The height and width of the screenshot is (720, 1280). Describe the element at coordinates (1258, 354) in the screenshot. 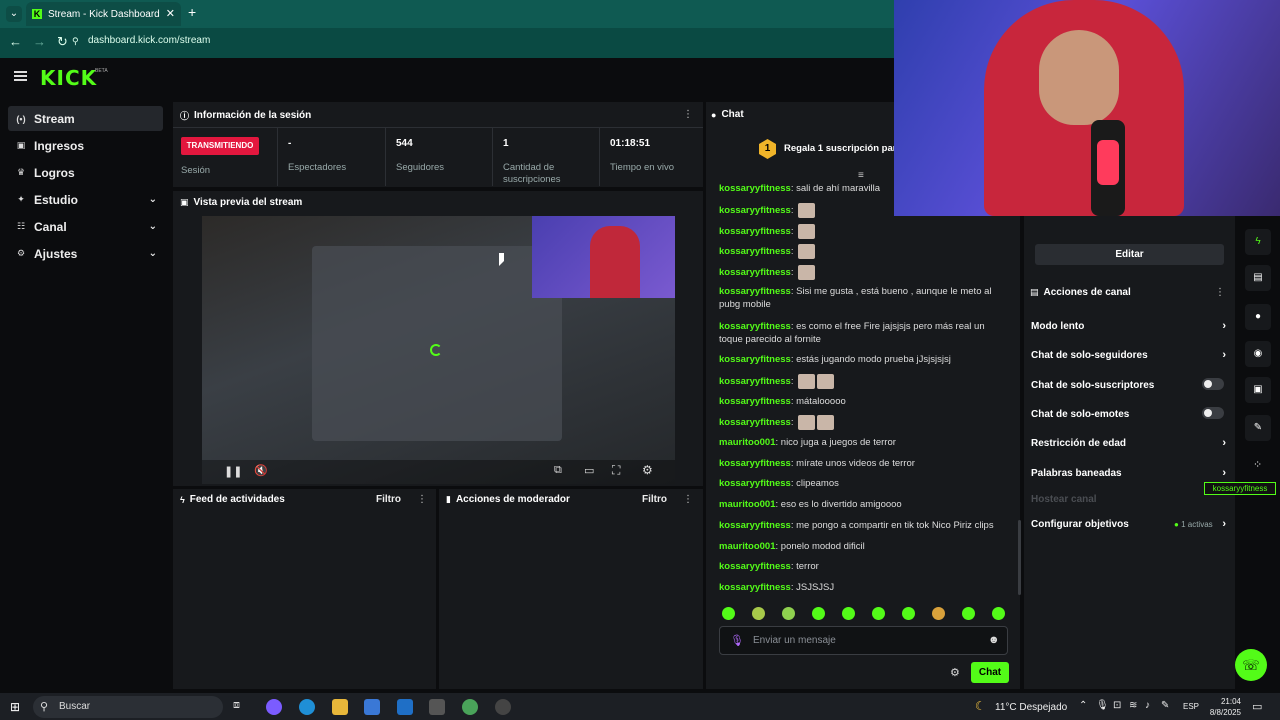

I see `broadcast-rail-icon: ◉` at that location.